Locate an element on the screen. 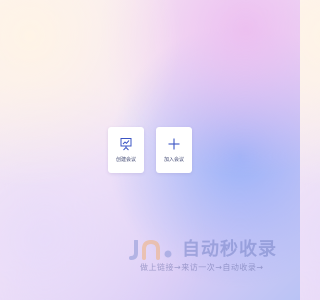 The width and height of the screenshot is (320, 300). whiteboard-chart-icon is located at coordinates (126, 144).